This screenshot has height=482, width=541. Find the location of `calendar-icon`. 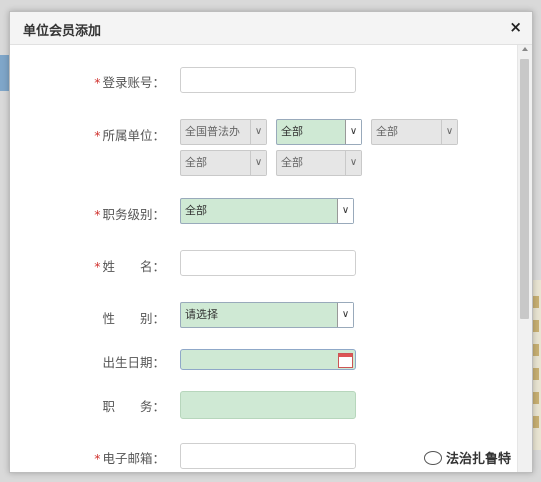

calendar-icon is located at coordinates (345, 360).